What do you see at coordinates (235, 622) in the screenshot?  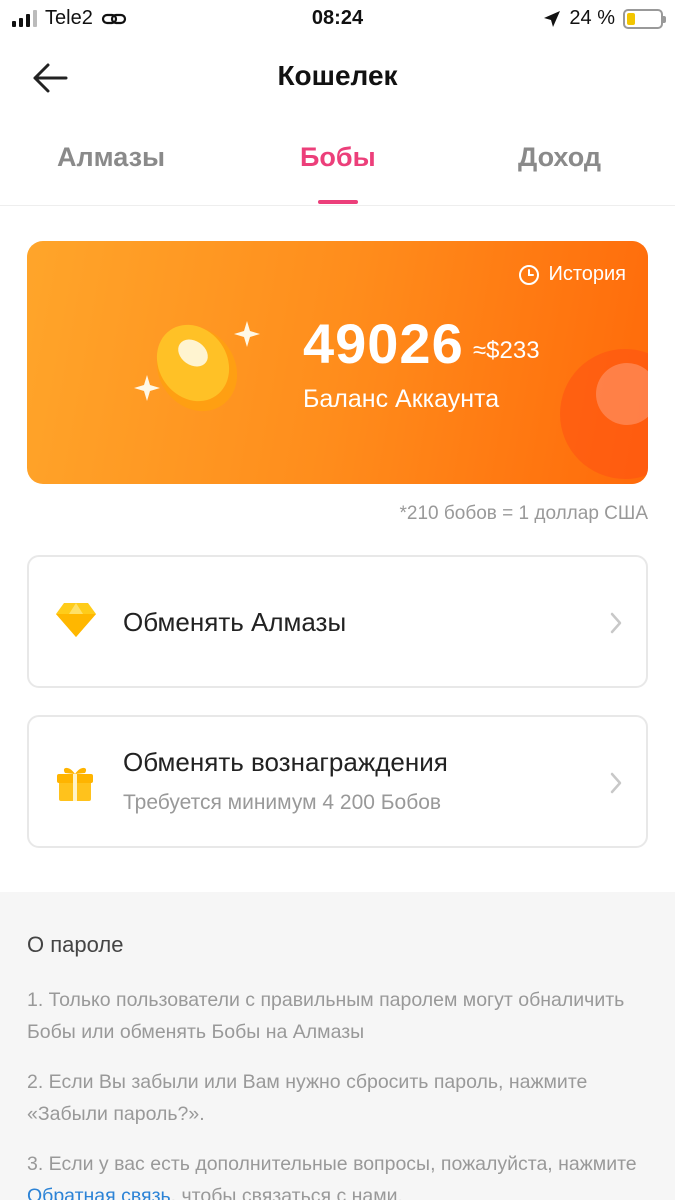 I see `exchange-diamonds-title: Обменять Алмазы` at bounding box center [235, 622].